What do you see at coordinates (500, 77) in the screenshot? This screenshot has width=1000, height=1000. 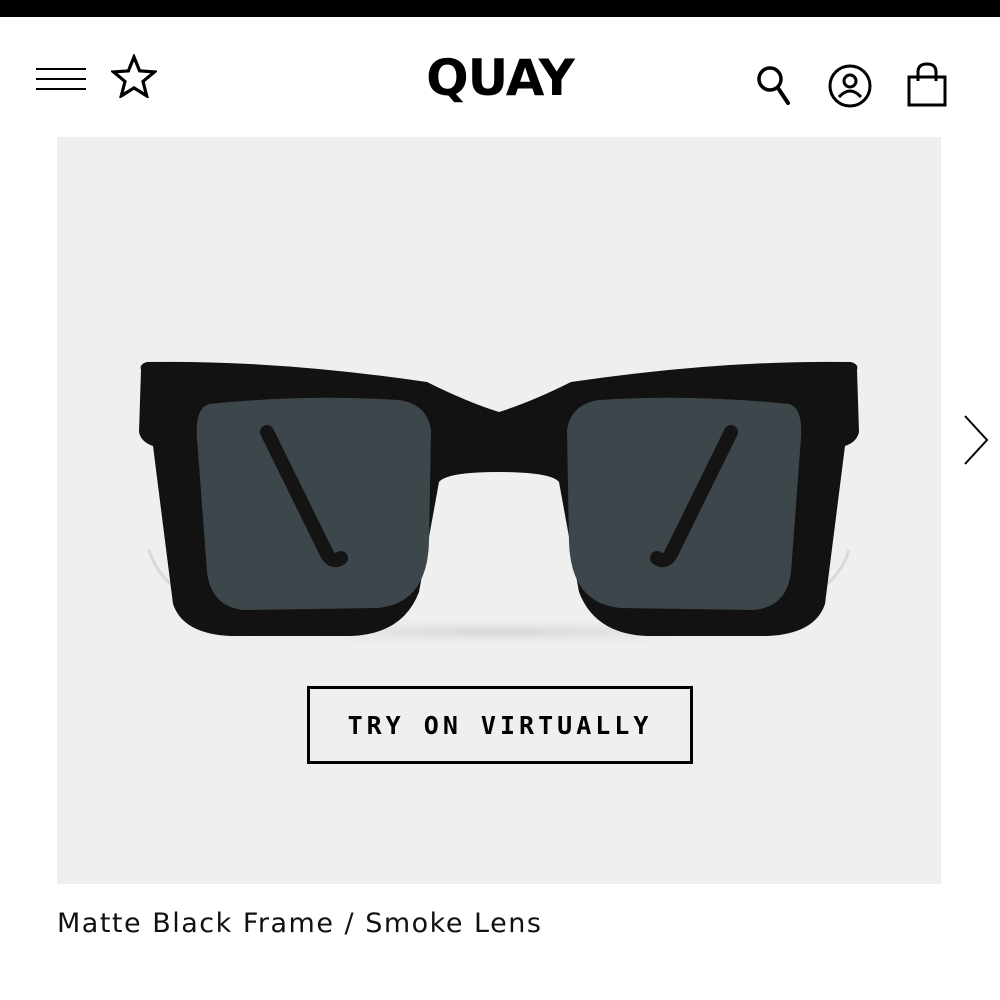 I see `site-header: QUAY` at bounding box center [500, 77].